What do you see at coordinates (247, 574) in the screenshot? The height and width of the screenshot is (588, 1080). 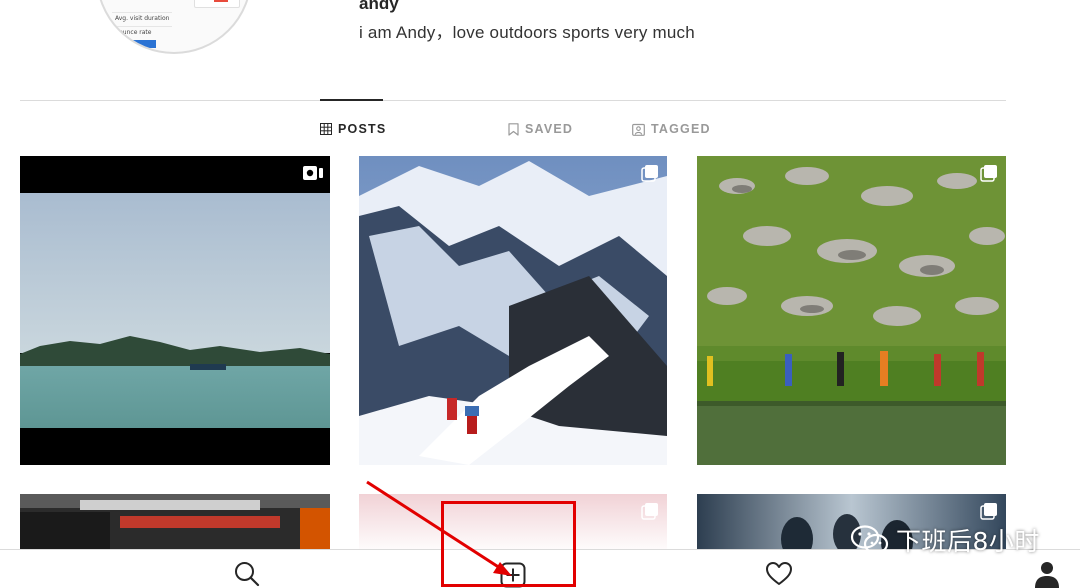 I see `search-icon` at bounding box center [247, 574].